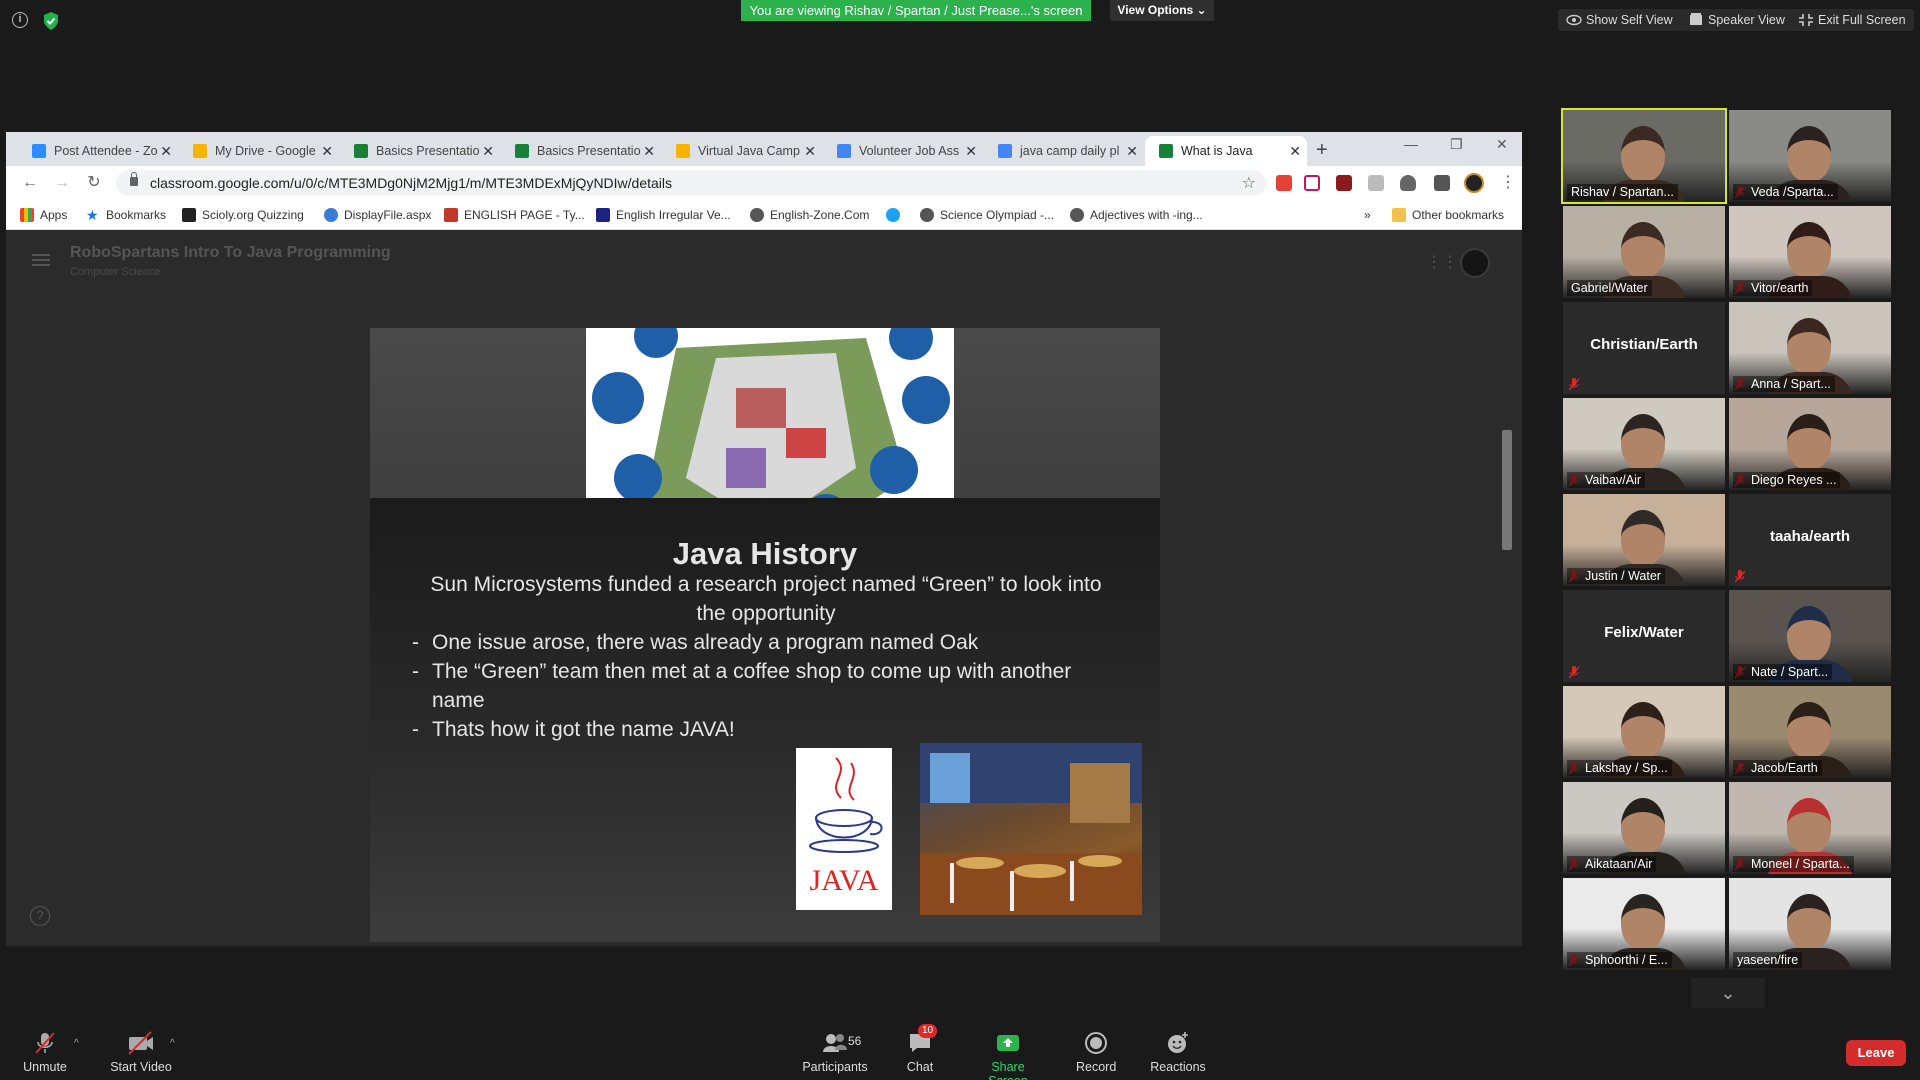 The height and width of the screenshot is (1080, 1920). Describe the element at coordinates (331, 215) in the screenshot. I see `globe-icon` at that location.